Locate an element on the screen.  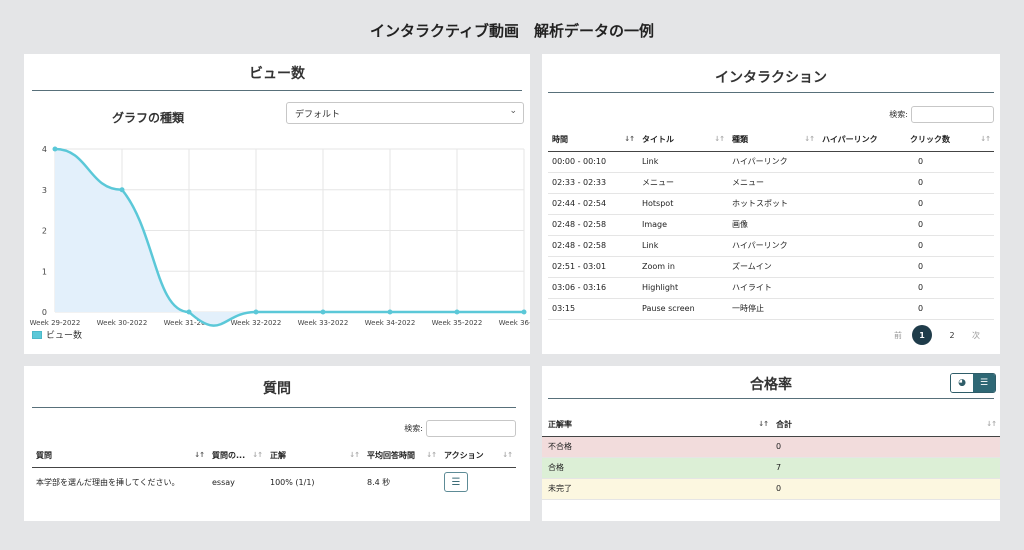
col-correct: 正解 ↓↑ is located at coordinates (314, 456).